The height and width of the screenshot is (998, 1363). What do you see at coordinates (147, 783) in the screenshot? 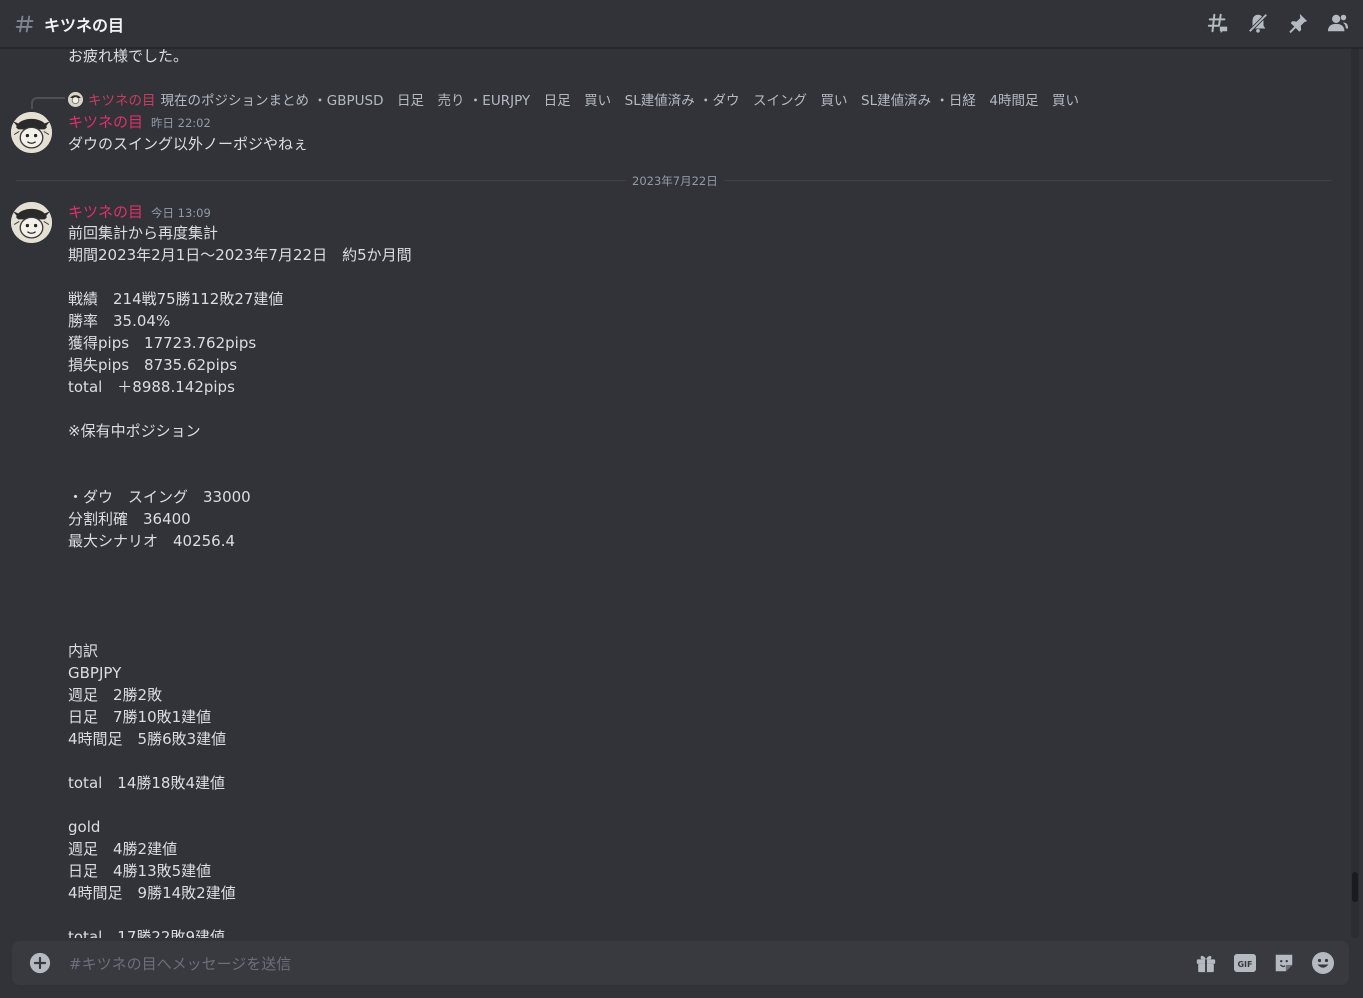
I see `message-line: total 14勝18敗4建値` at bounding box center [147, 783].